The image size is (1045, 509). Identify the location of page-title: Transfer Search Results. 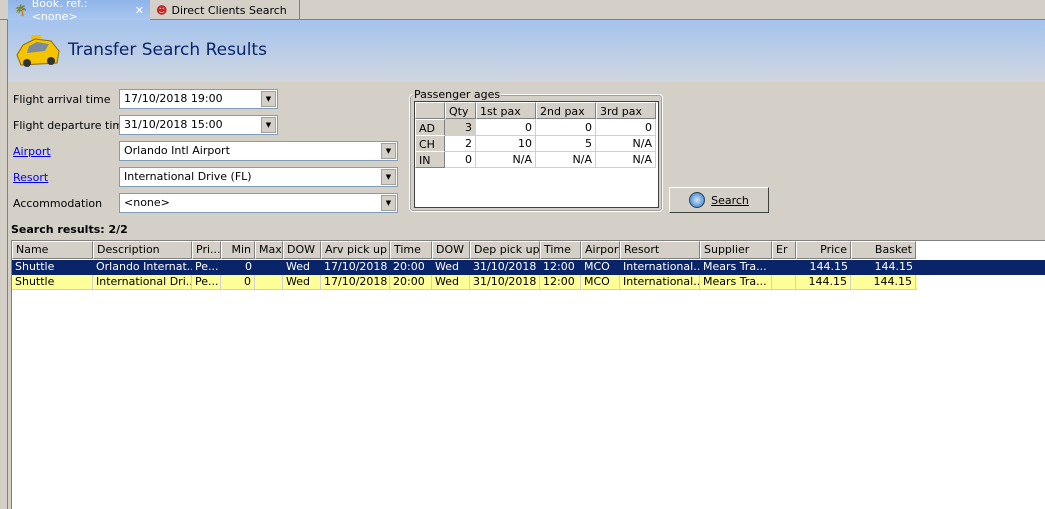
(167, 50).